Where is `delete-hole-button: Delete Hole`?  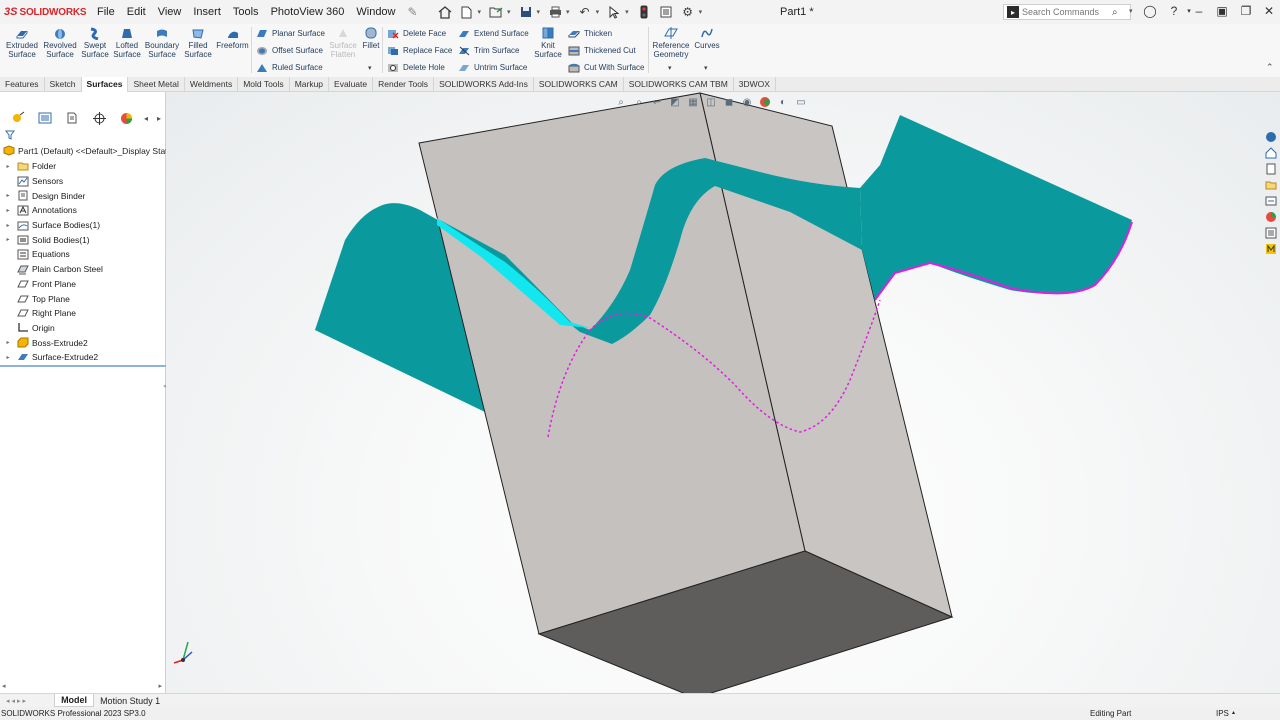
delete-hole-button: Delete Hole is located at coordinates (416, 67).